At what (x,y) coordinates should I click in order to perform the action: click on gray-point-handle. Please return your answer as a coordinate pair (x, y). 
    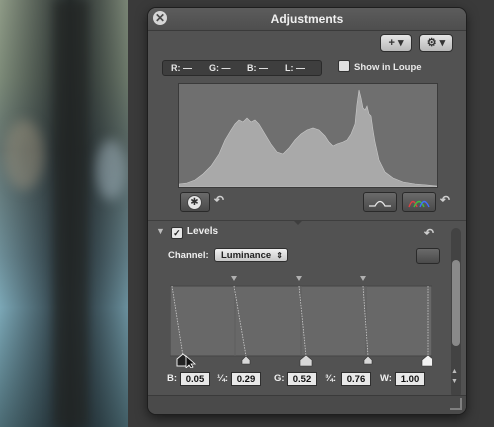
    Looking at the image, I should click on (306, 360).